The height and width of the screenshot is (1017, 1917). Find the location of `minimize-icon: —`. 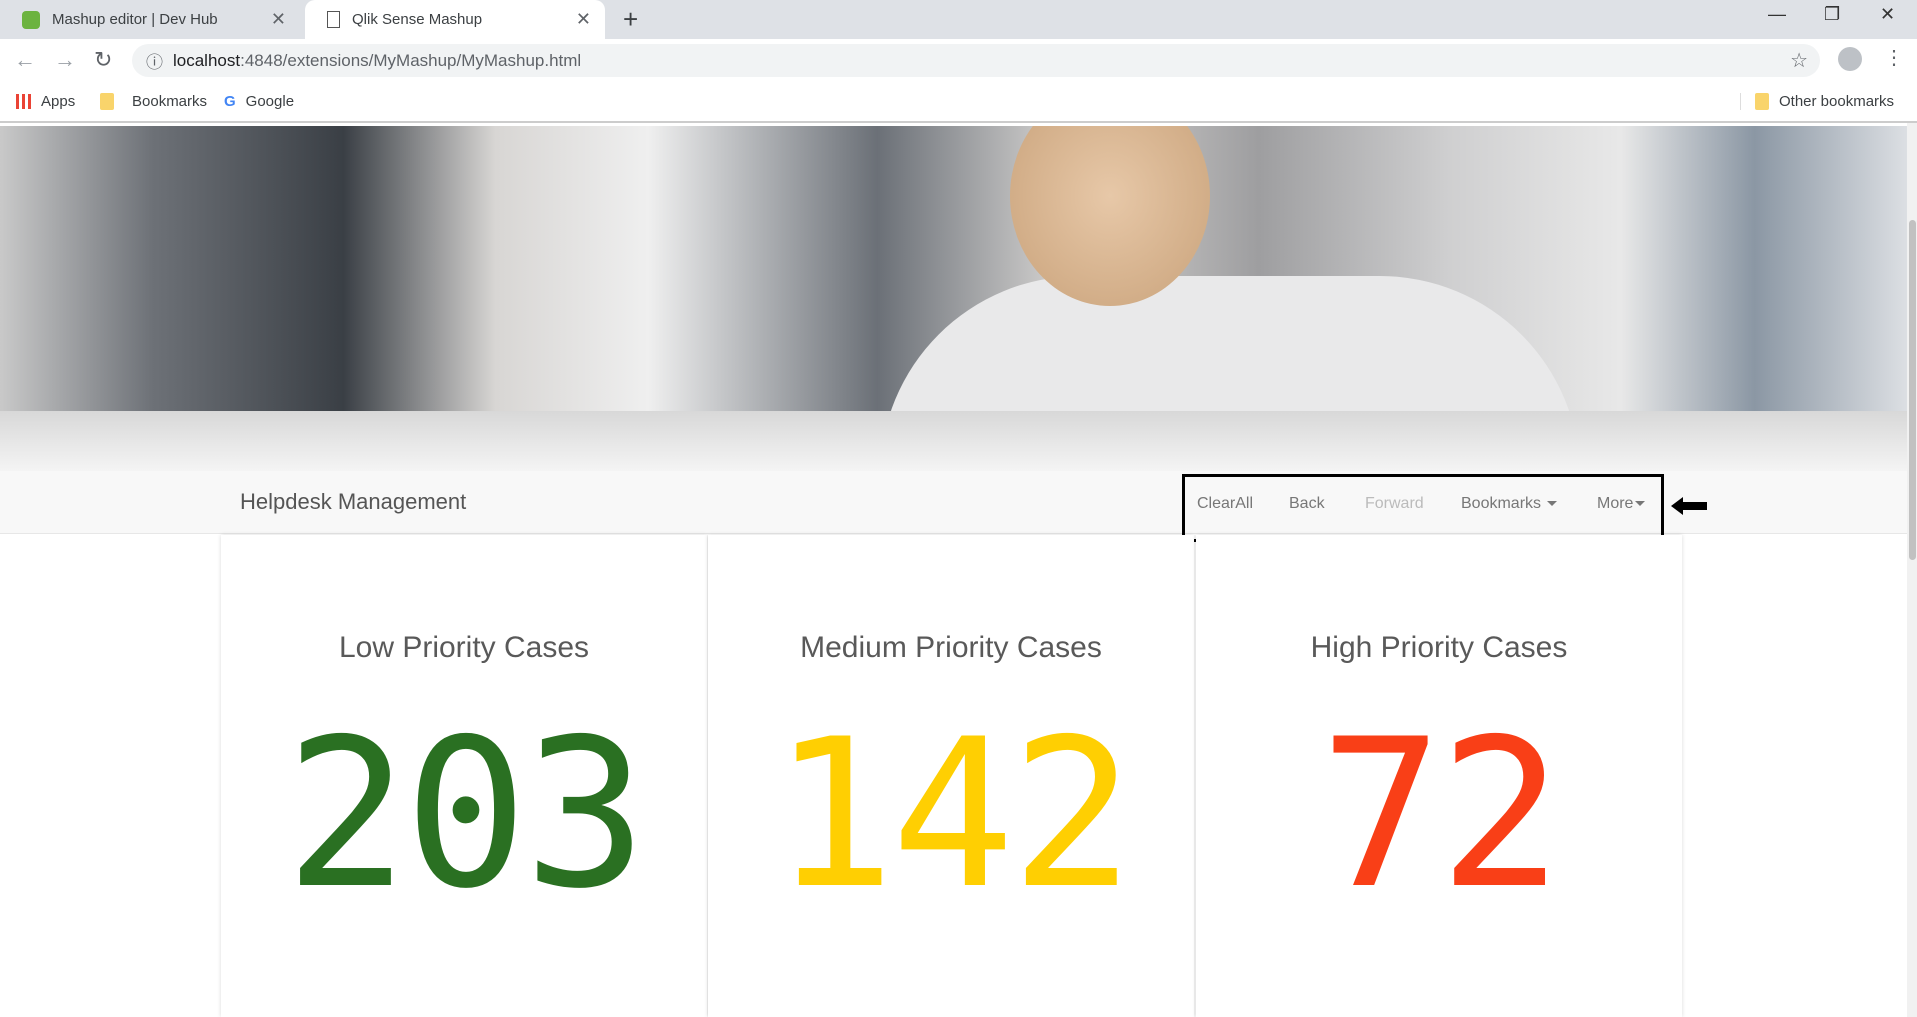

minimize-icon: — is located at coordinates (1777, 14).